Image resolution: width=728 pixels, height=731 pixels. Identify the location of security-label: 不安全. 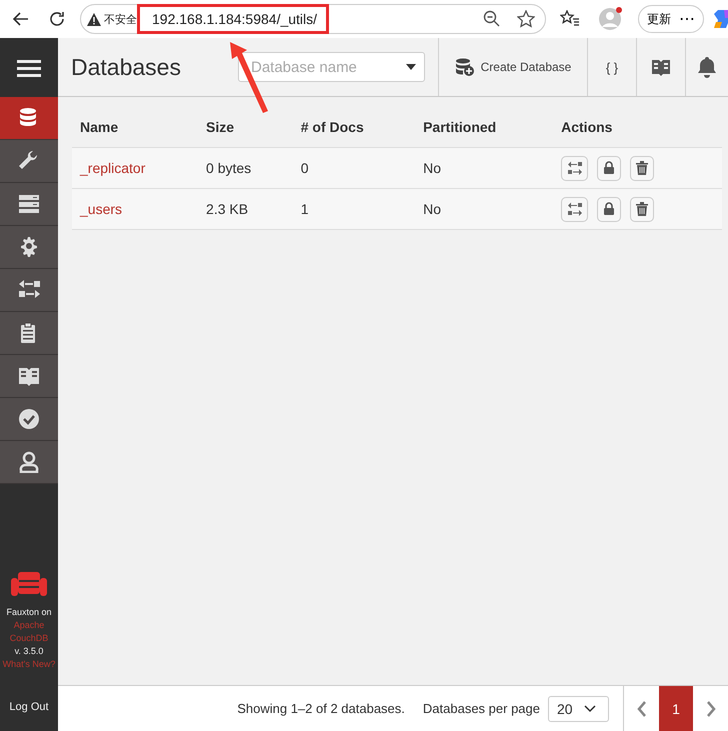
(120, 19).